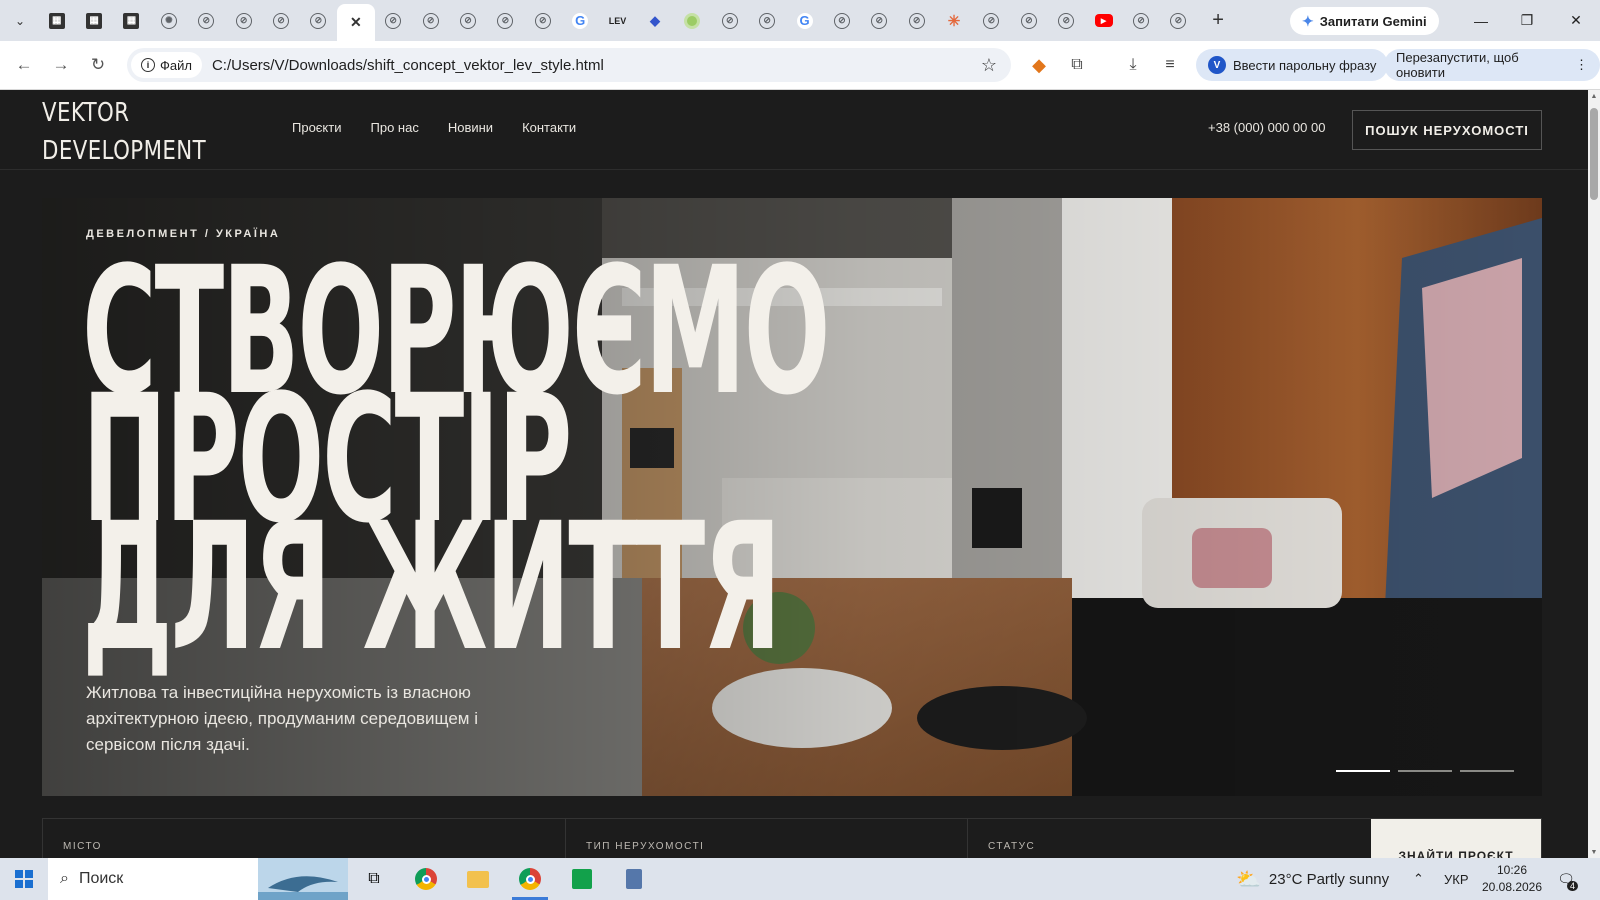 This screenshot has height=900, width=1600. What do you see at coordinates (1218, 21) in the screenshot?
I see `new-tab-button: +` at bounding box center [1218, 21].